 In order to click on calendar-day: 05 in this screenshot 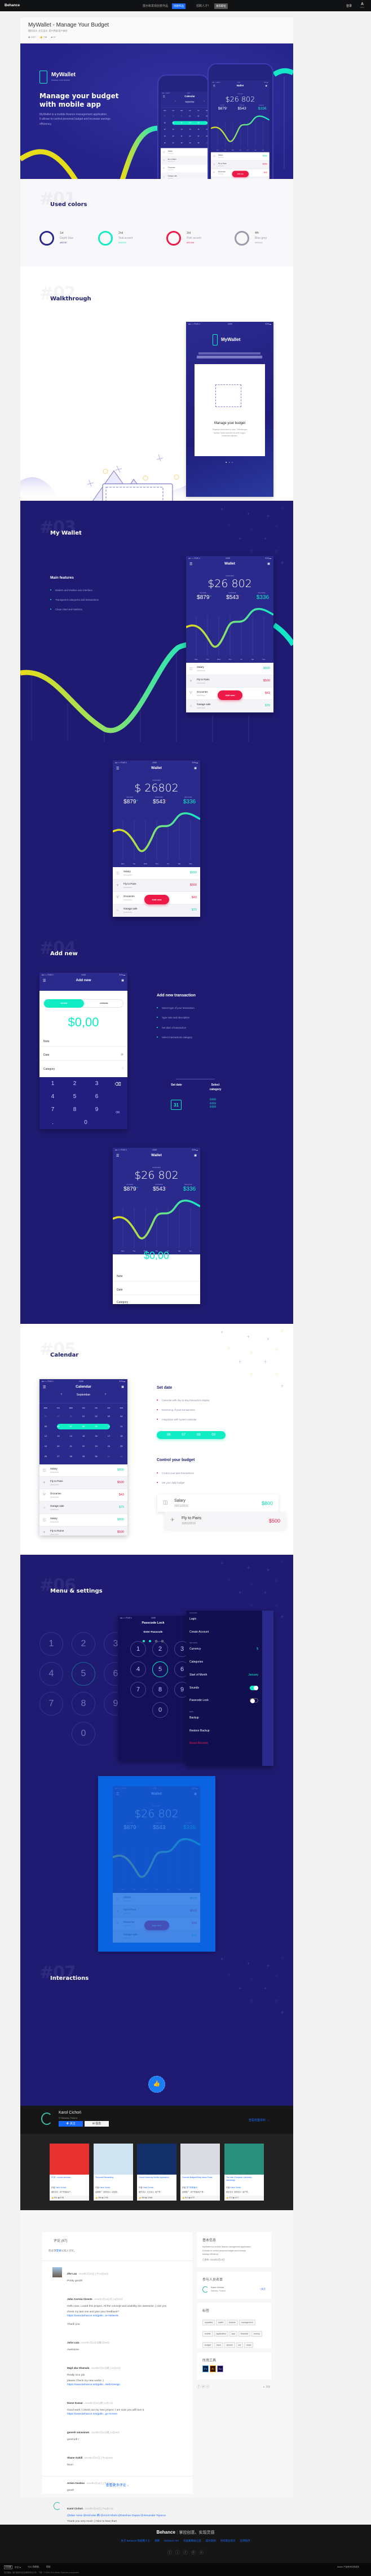, I will do `click(164, 123)`.